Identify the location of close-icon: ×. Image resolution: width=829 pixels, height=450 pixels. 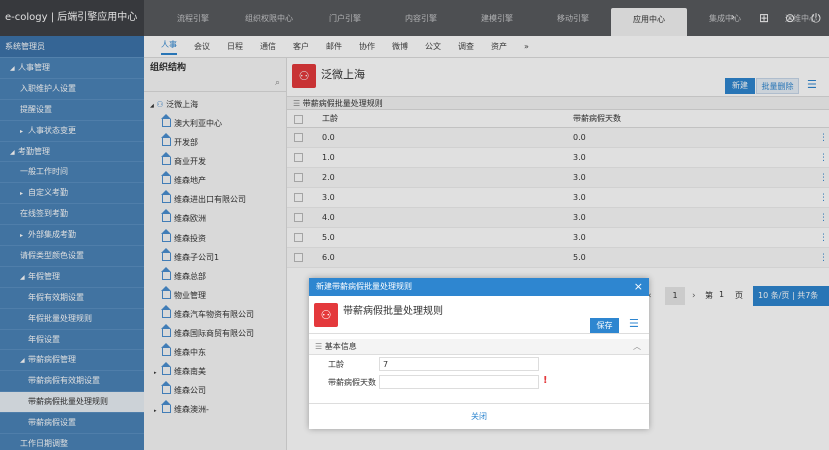
(638, 287).